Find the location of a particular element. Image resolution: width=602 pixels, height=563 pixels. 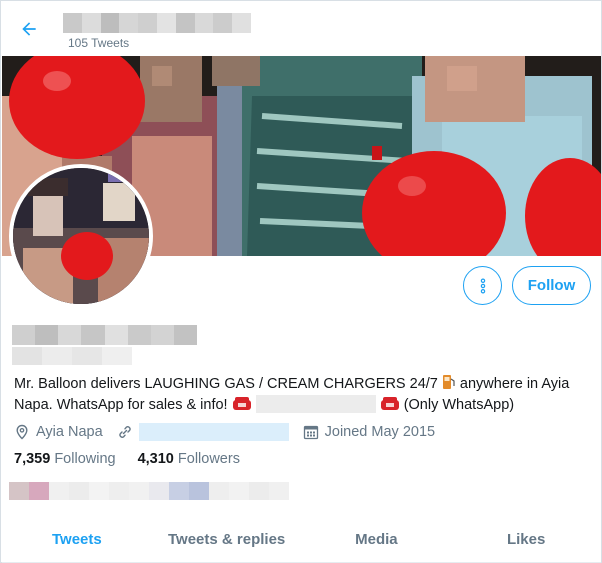

location: Ayia Napa is located at coordinates (58, 432).